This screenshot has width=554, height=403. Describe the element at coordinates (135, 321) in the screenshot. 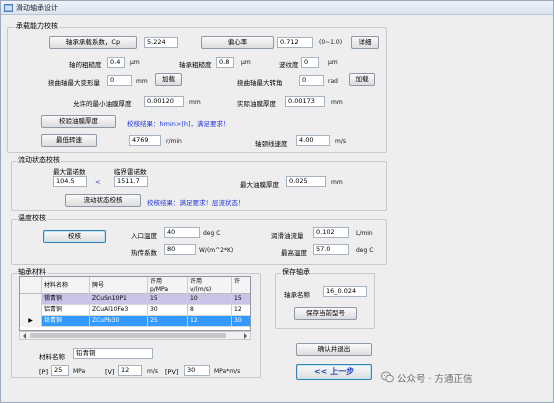

I see `table-row-selected: ▶ 铅青铜 ZCuPb30 25 12 30` at that location.